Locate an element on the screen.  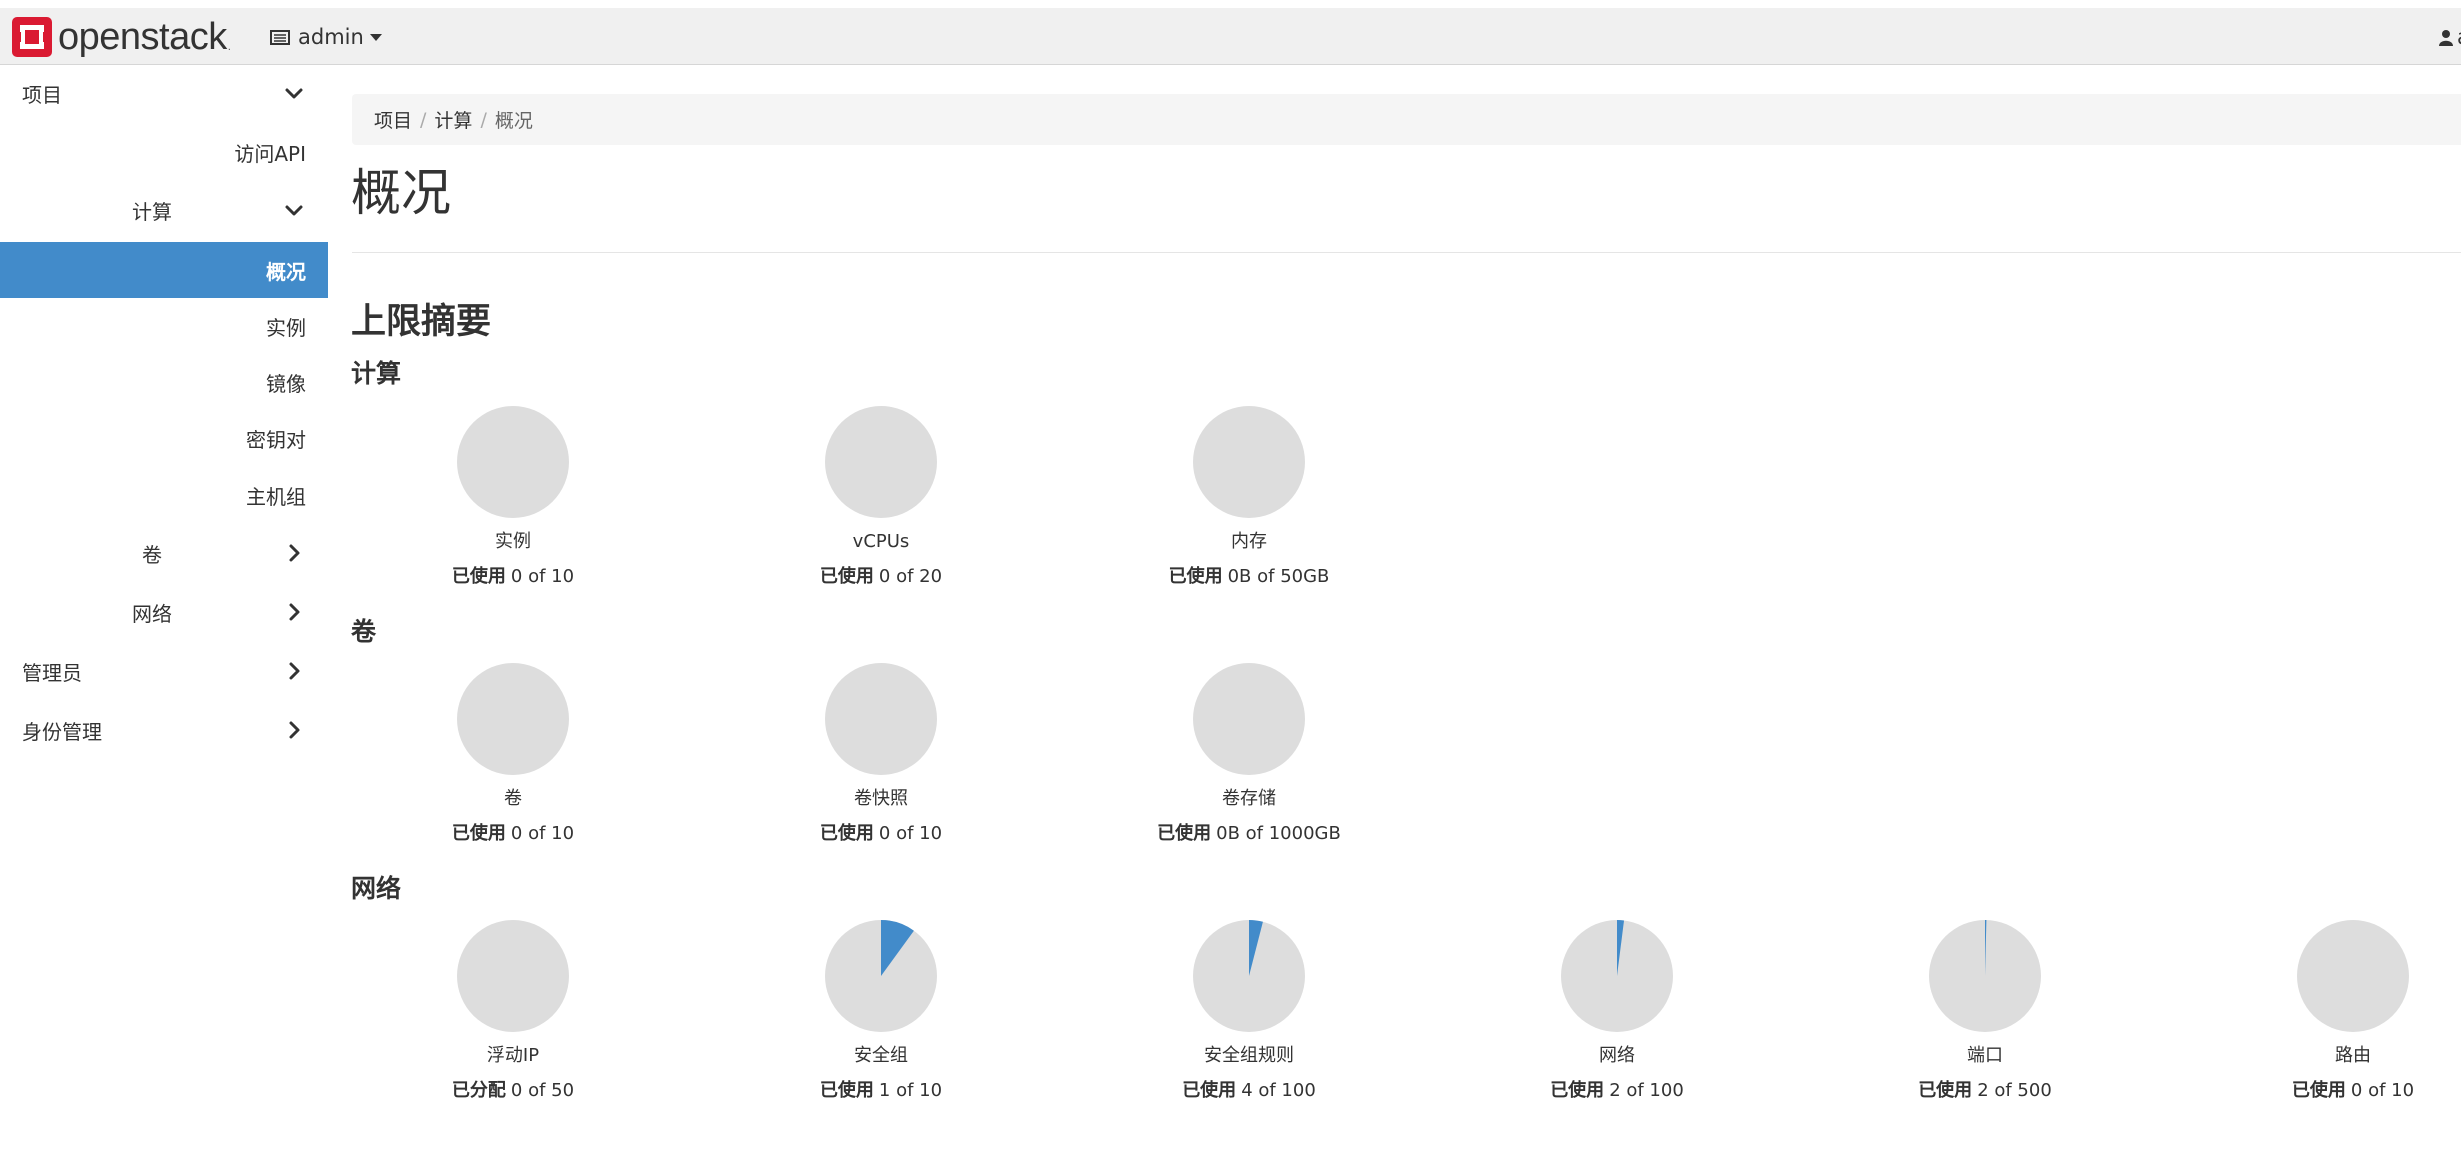
quota-item: 浮动IP 已分配 0 of 50 is located at coordinates (513, 1011).